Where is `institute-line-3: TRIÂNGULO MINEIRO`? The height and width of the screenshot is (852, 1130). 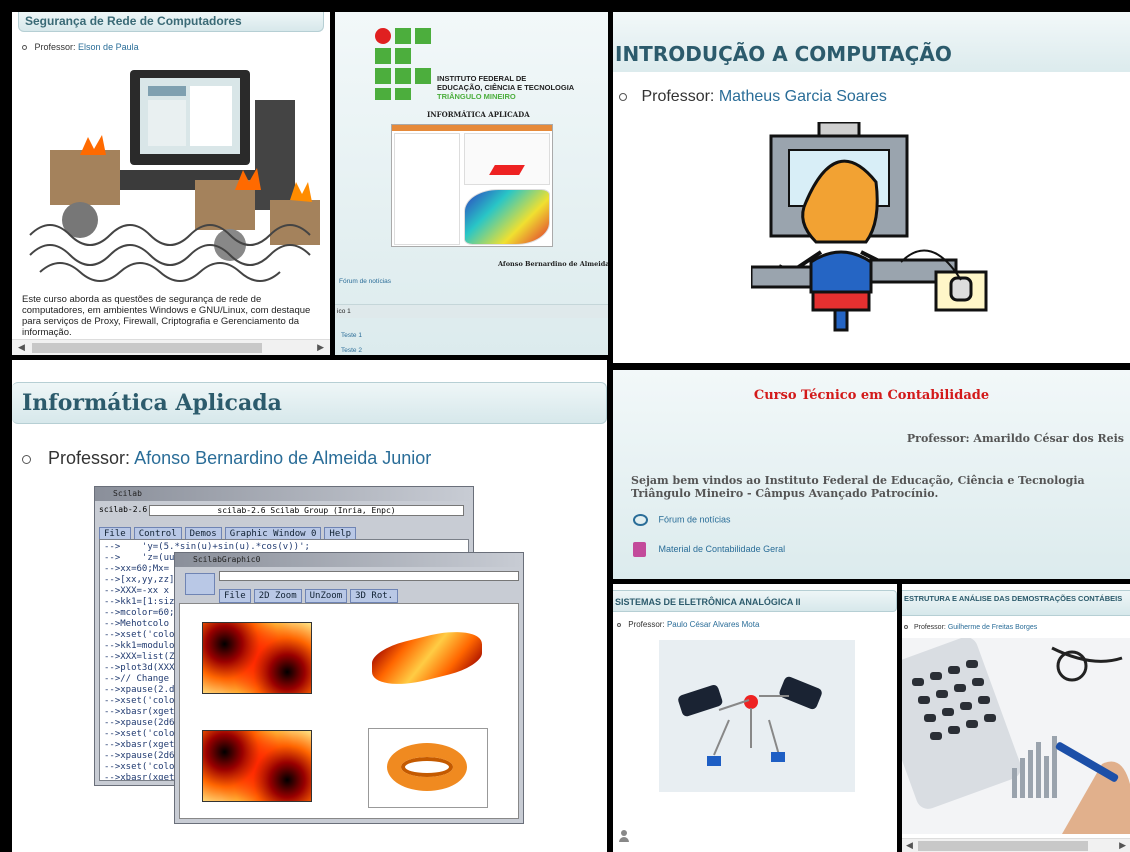 institute-line-3: TRIÂNGULO MINEIRO is located at coordinates (476, 96).